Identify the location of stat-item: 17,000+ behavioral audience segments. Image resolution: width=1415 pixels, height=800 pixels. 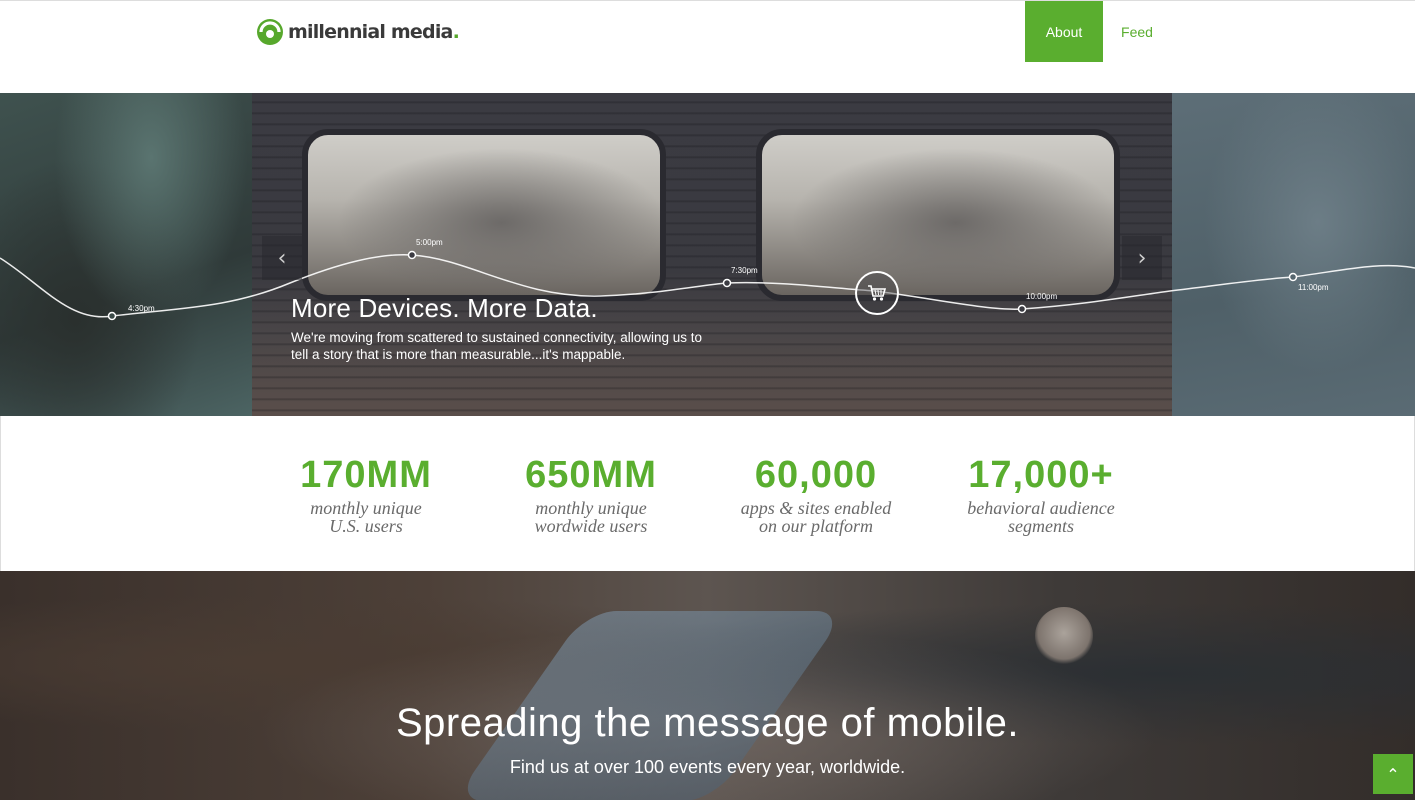
(1041, 494).